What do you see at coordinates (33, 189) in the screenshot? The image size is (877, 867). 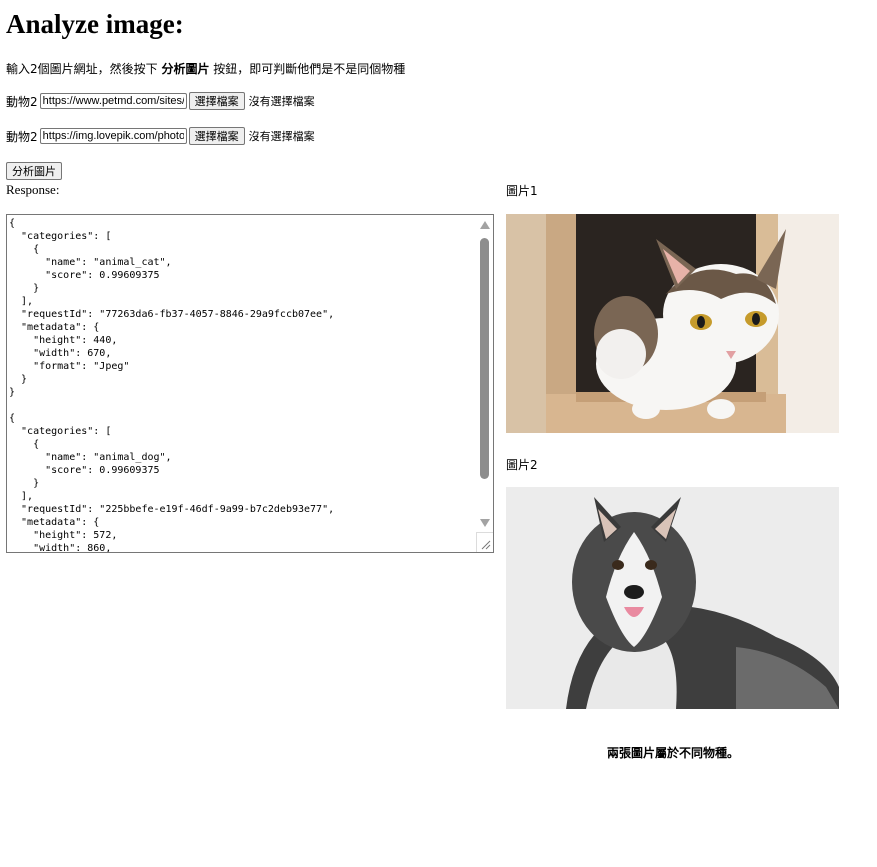 I see `response-label: Response:` at bounding box center [33, 189].